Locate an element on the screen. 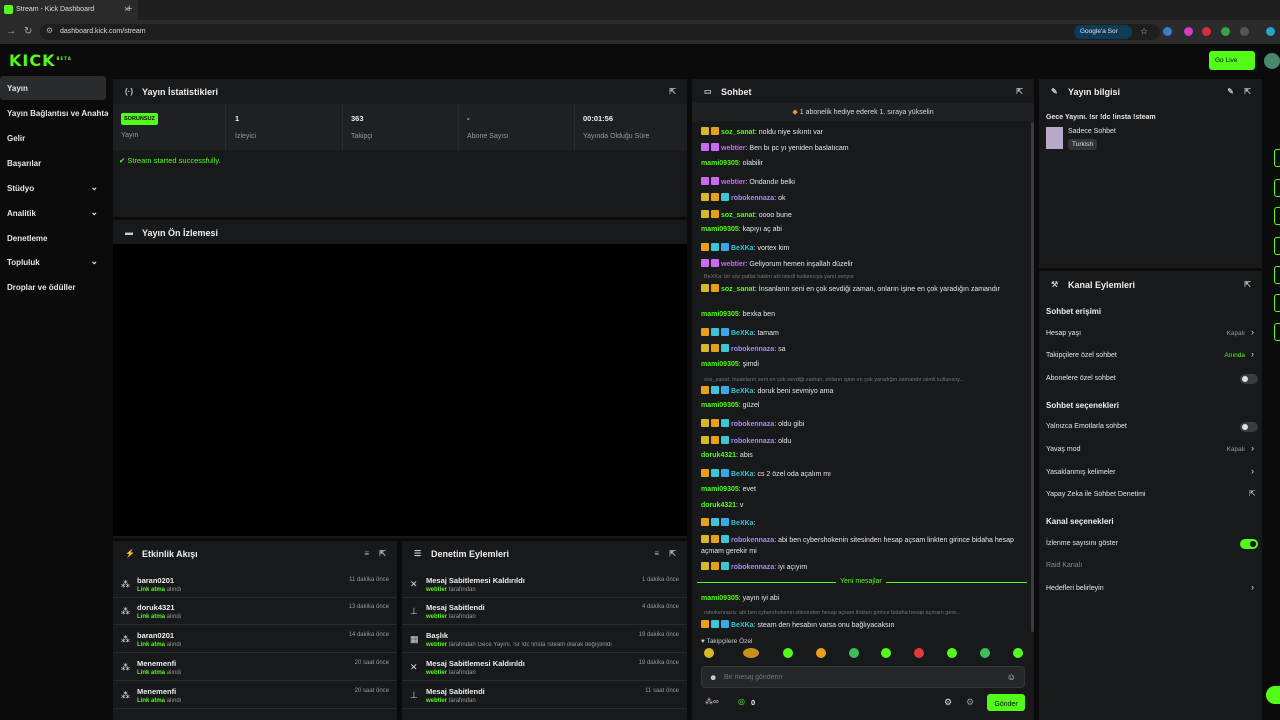 The image size is (1280, 720). chat-message: doruk4321: abis is located at coordinates (863, 455).